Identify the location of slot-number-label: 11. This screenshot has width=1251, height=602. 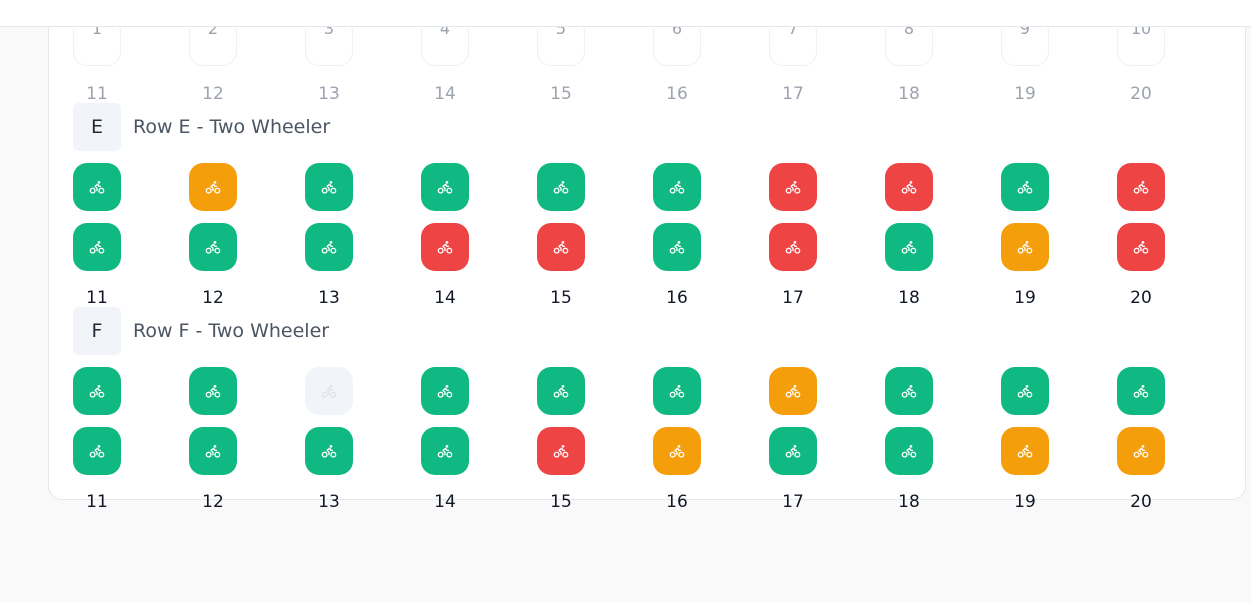
(97, 502).